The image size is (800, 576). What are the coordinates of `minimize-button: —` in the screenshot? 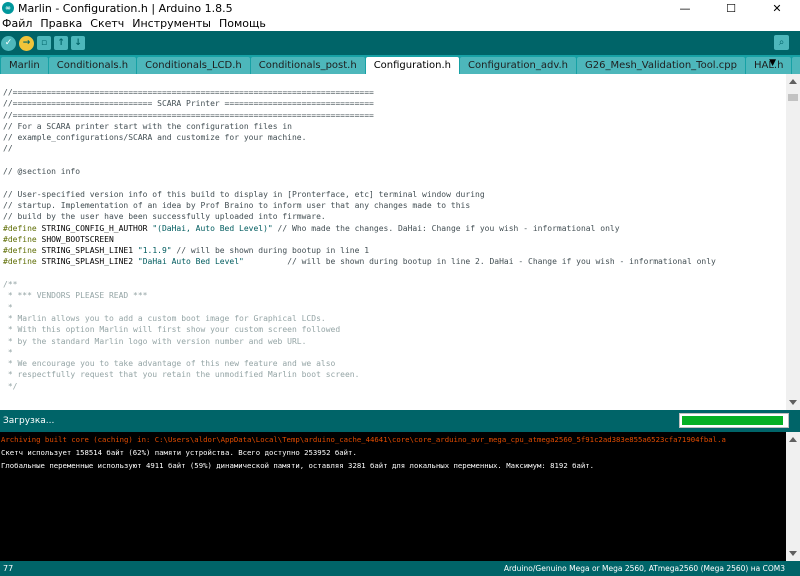 It's located at (685, 8).